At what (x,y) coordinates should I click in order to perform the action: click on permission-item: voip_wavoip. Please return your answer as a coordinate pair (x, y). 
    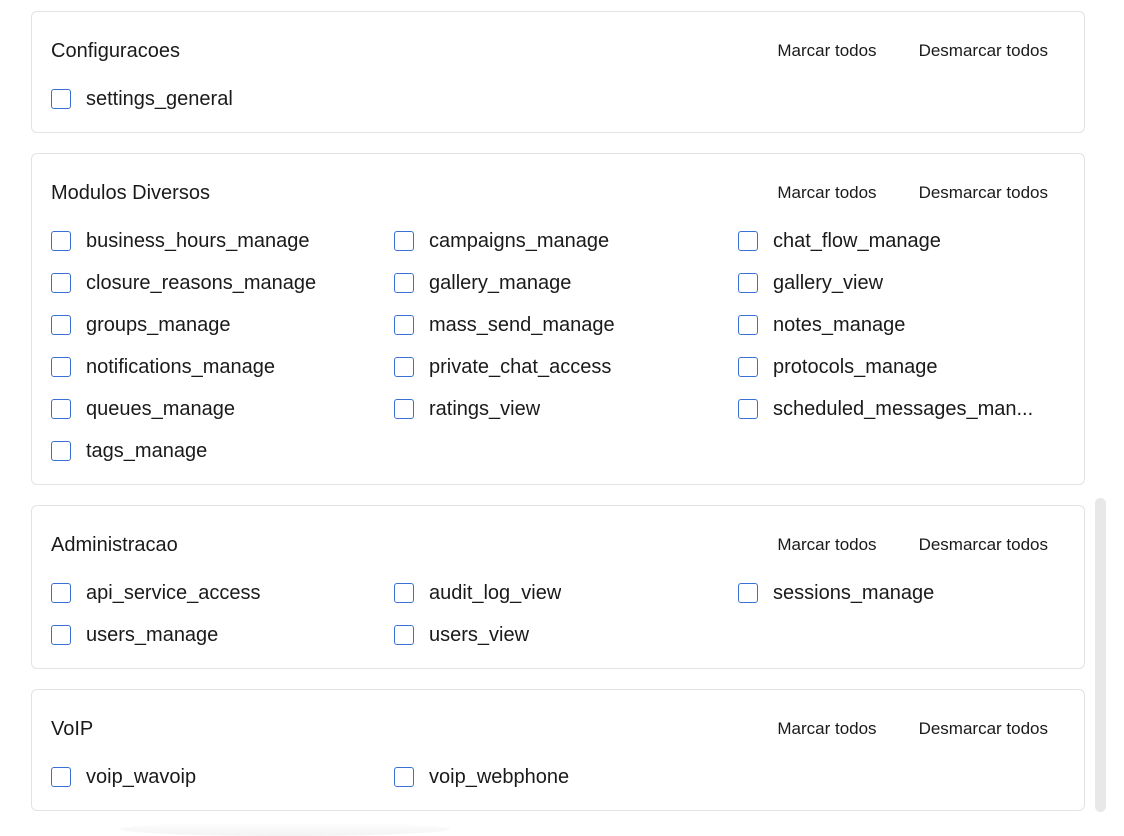
    Looking at the image, I should click on (222, 777).